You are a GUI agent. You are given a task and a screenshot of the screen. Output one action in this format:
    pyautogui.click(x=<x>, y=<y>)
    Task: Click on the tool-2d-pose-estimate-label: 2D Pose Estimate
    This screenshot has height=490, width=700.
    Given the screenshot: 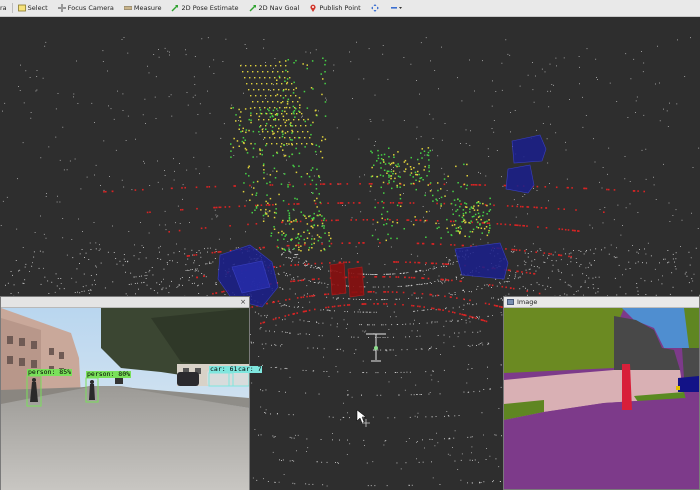 What is the action you would take?
    pyautogui.click(x=210, y=8)
    